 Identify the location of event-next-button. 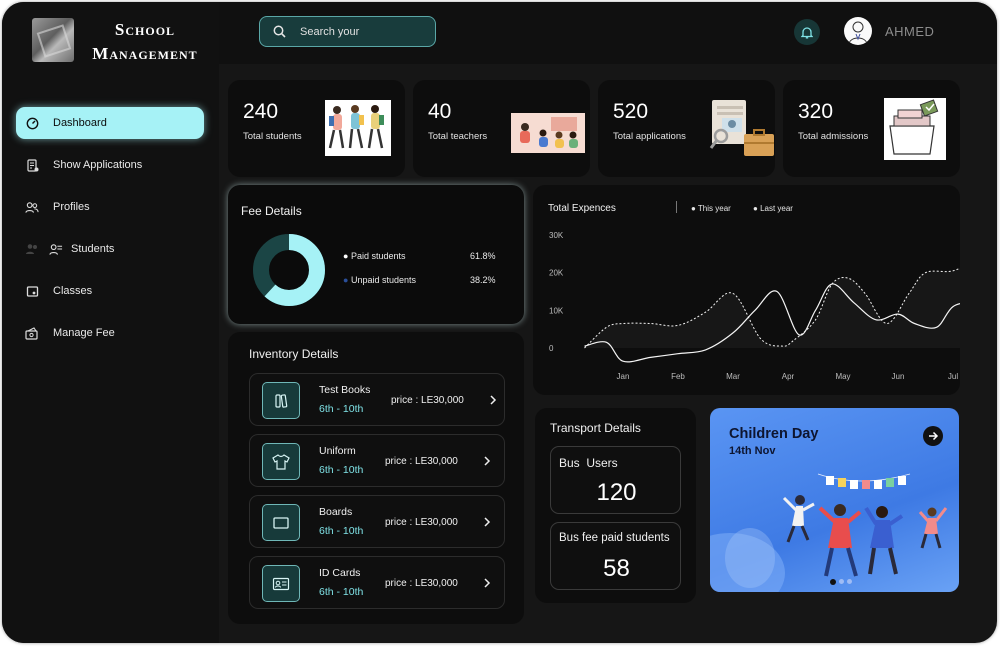
(933, 436).